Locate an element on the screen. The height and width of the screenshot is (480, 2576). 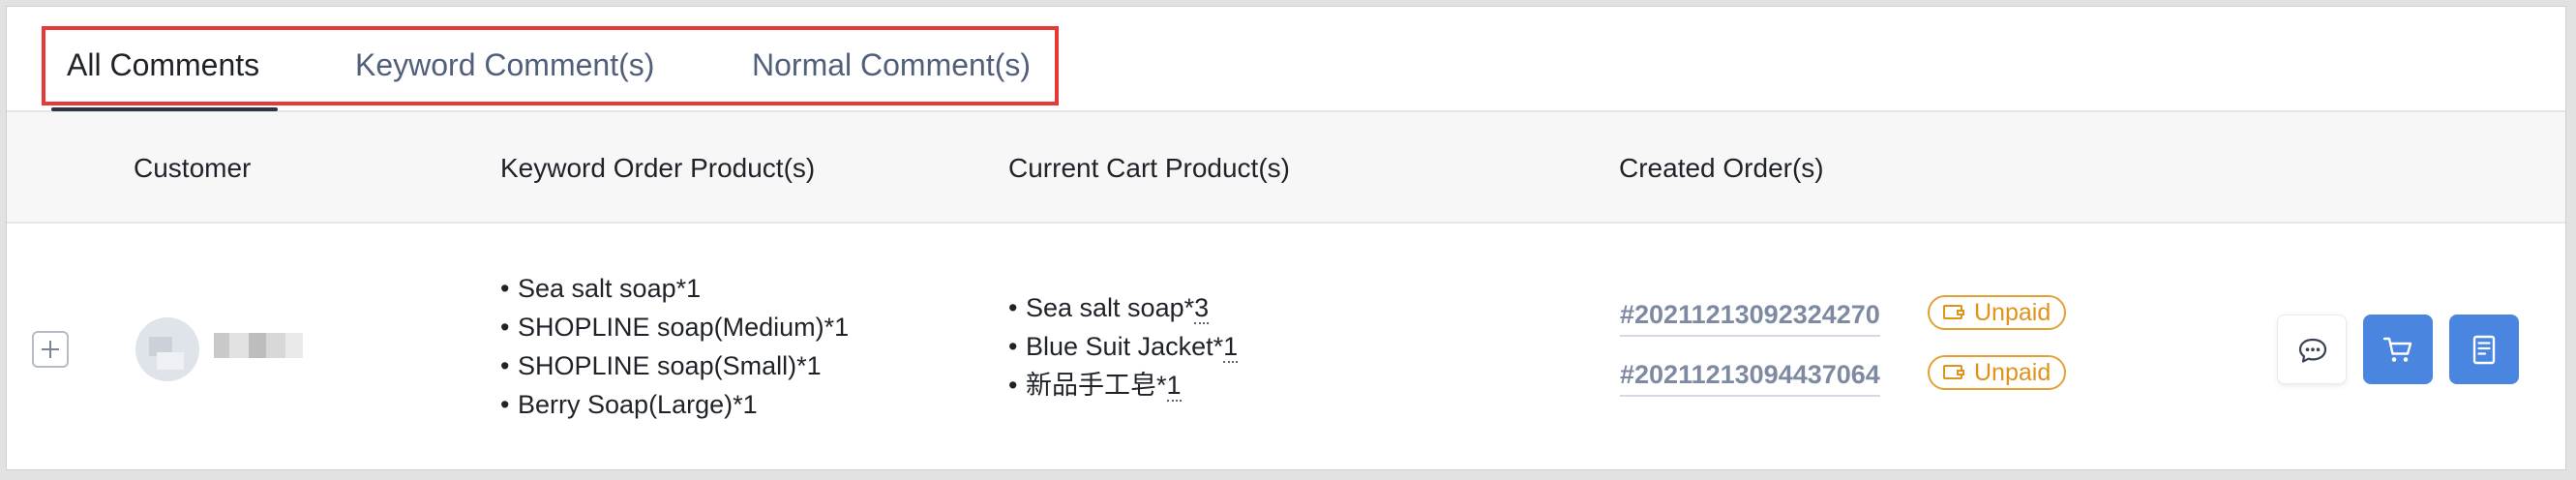
order-button is located at coordinates (2484, 350).